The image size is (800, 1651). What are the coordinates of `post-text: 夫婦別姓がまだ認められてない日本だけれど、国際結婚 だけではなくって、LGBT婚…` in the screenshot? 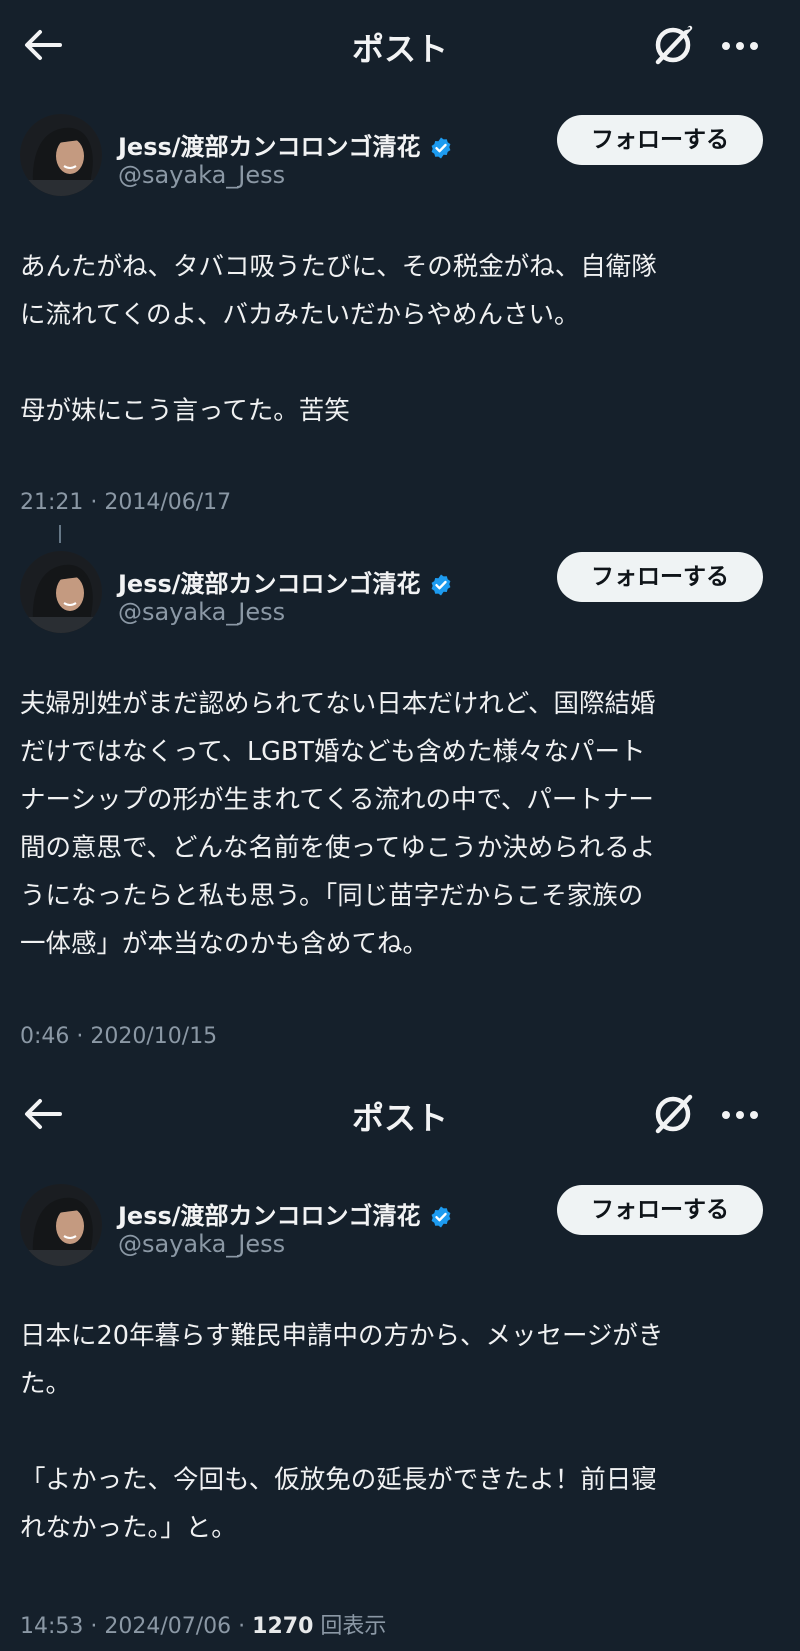 It's located at (338, 824).